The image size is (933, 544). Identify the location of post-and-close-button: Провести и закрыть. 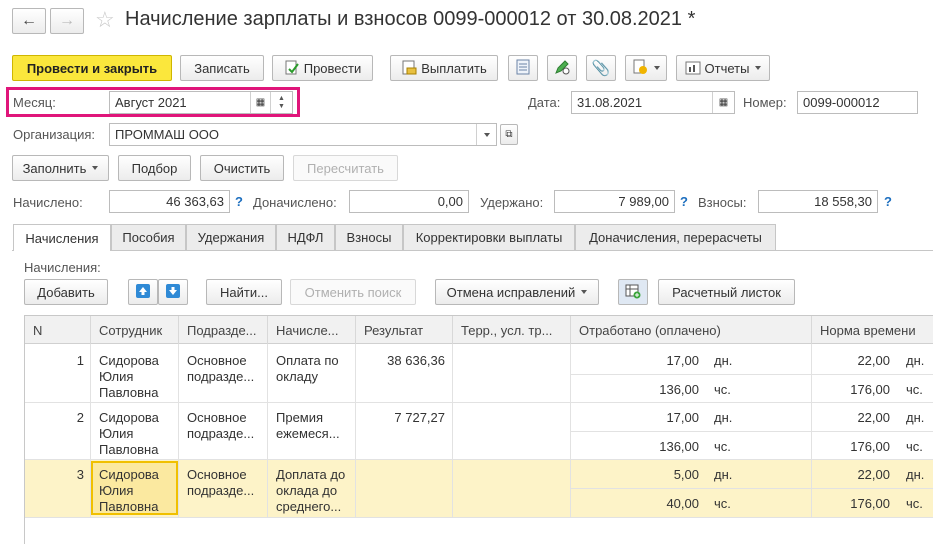
(92, 68).